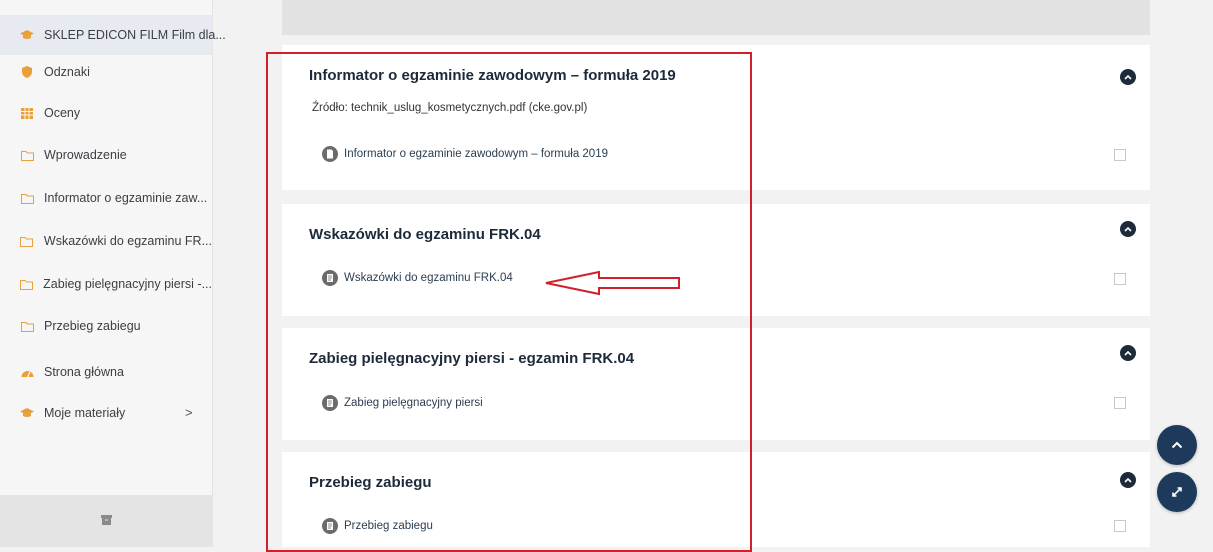 This screenshot has width=1213, height=552. What do you see at coordinates (84, 372) in the screenshot?
I see `sidebar-item-label: Strona główna` at bounding box center [84, 372].